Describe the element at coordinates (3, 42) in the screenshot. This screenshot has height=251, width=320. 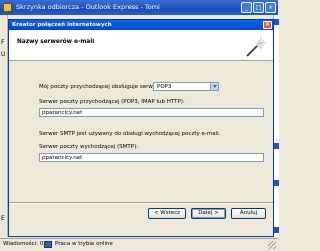
I see `menu-fragment: F` at that location.